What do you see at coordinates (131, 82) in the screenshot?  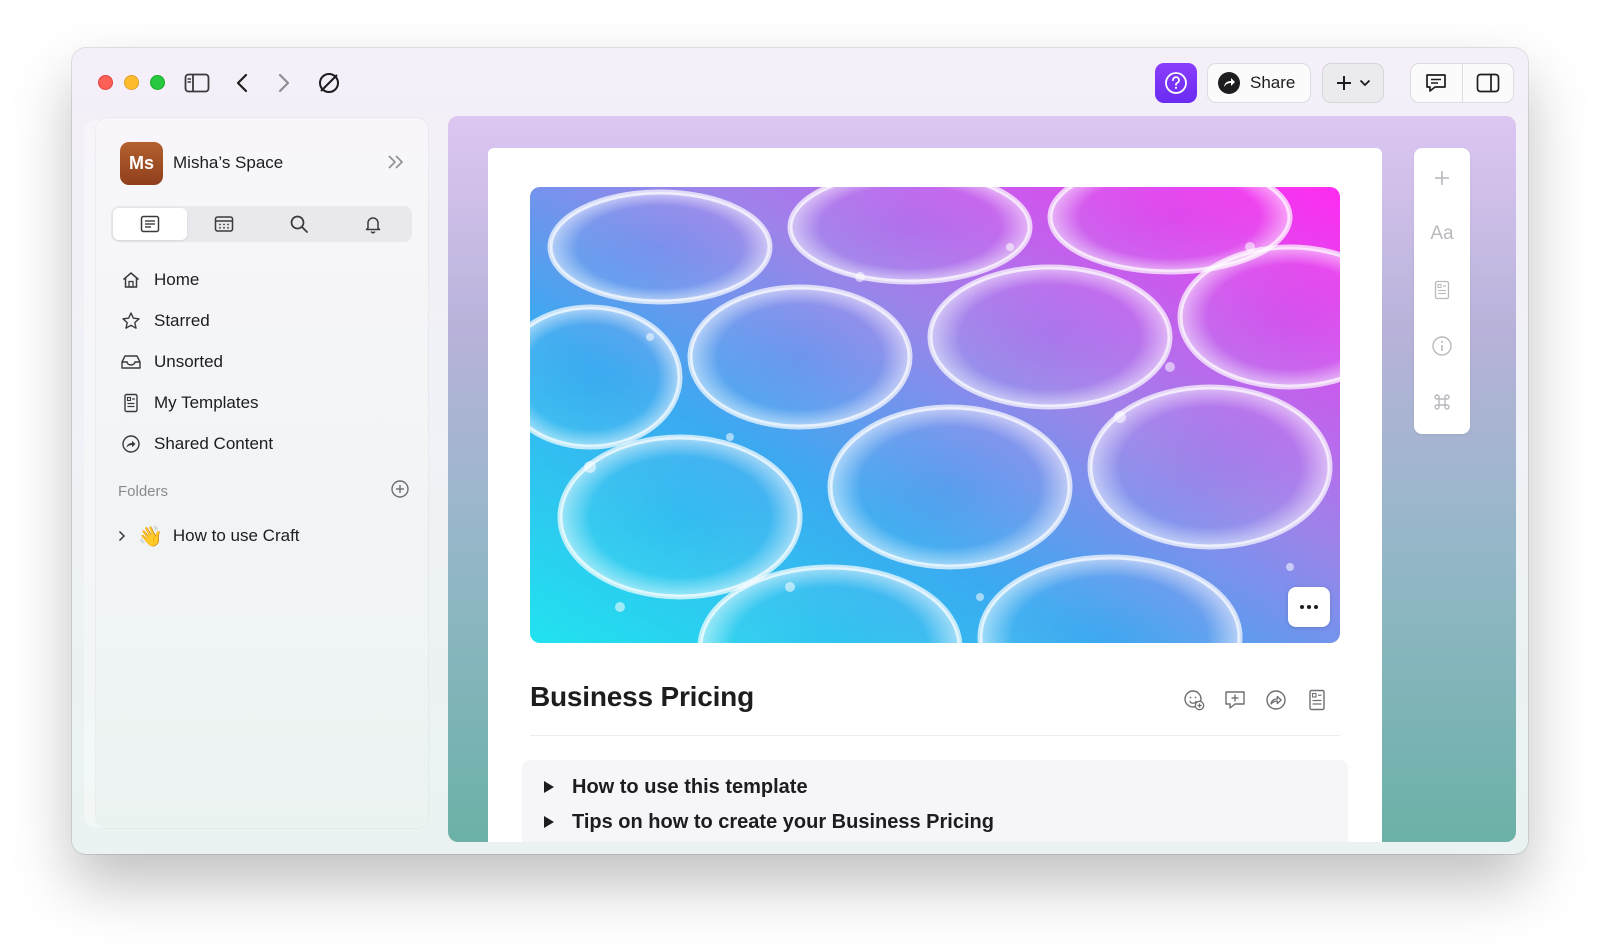 I see `minimize-window-button` at bounding box center [131, 82].